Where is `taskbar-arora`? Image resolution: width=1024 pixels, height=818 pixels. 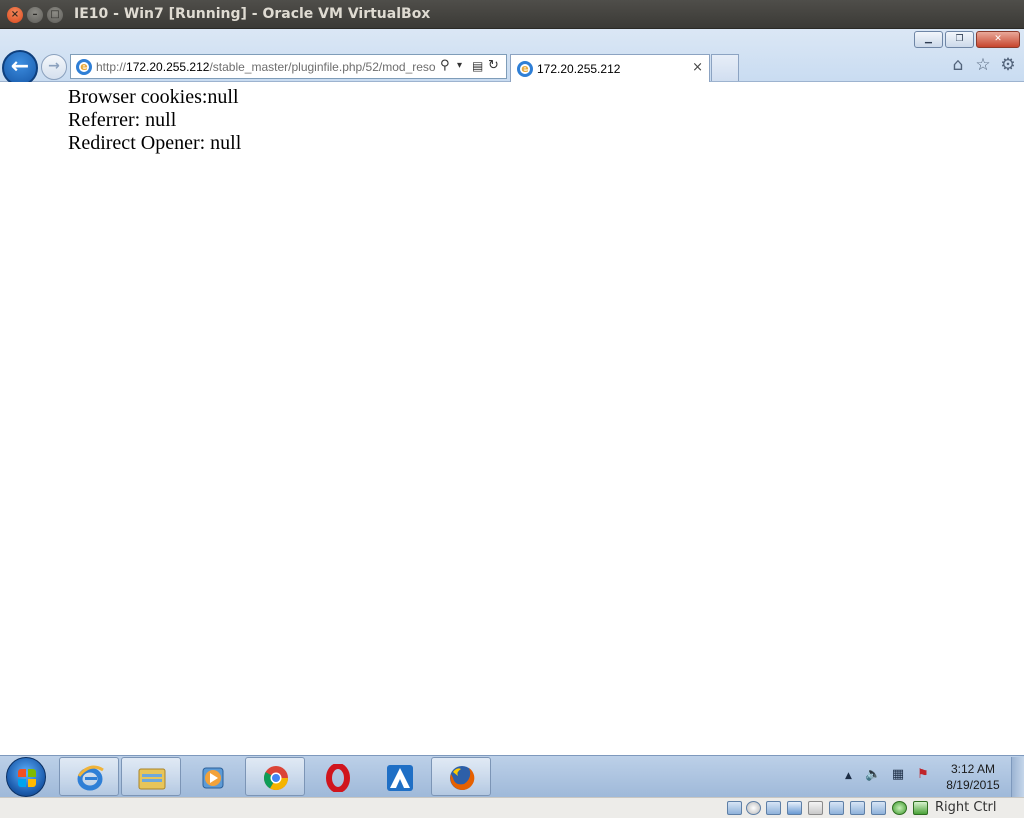
taskbar-arora is located at coordinates (399, 776).